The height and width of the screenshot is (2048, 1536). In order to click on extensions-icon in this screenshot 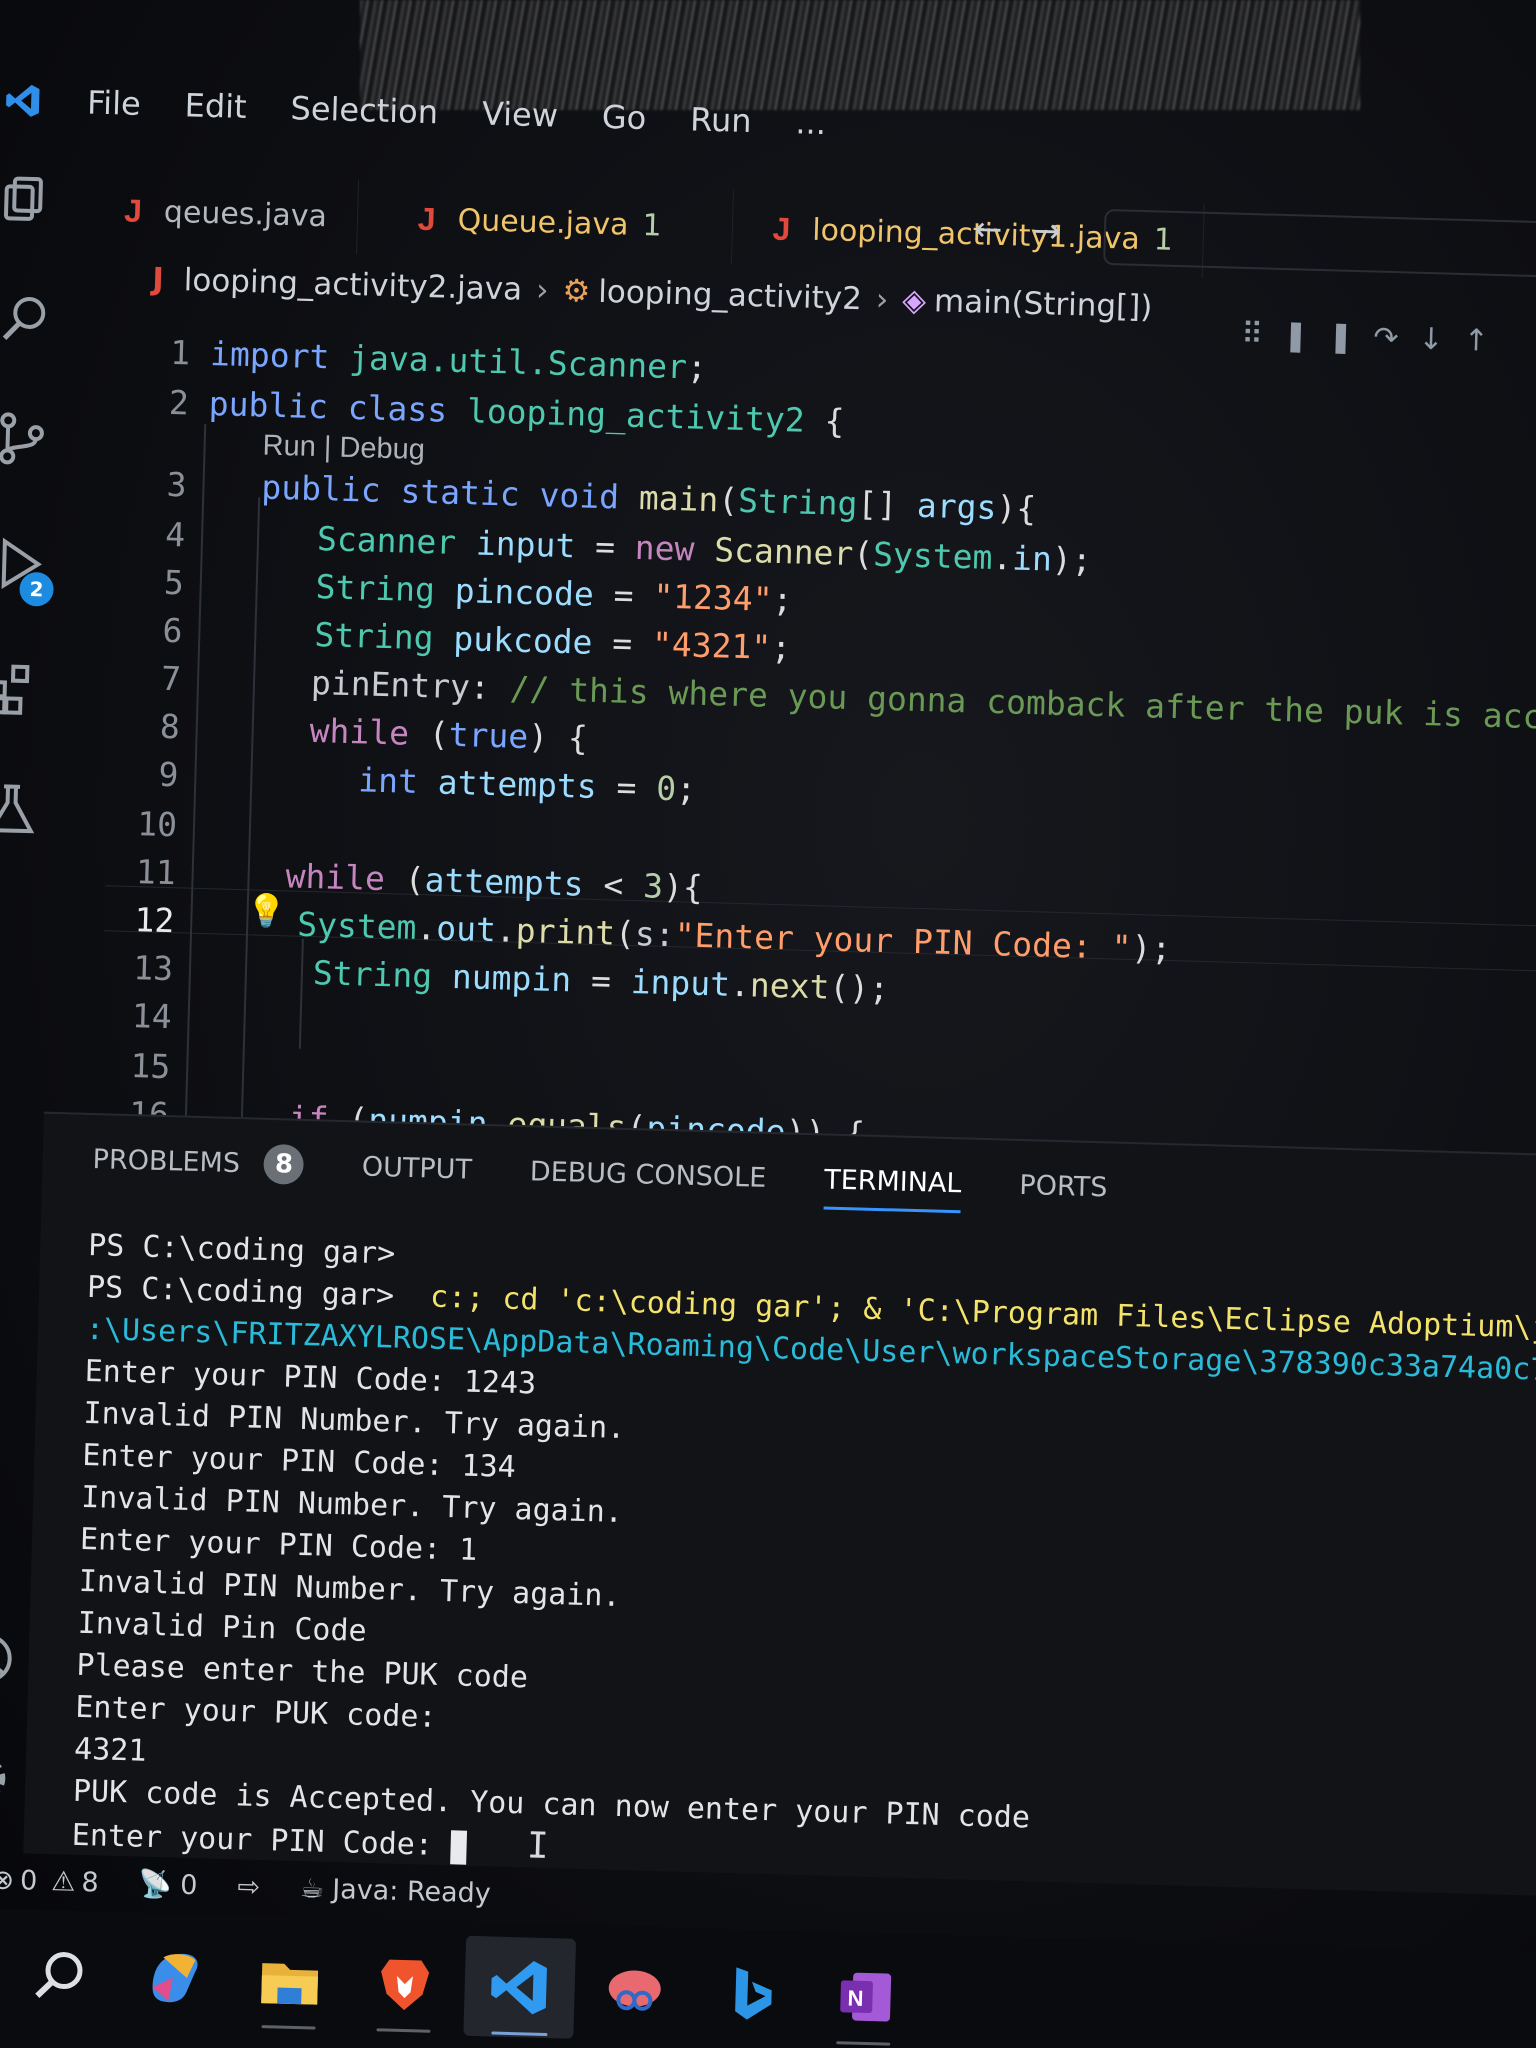, I will do `click(22, 689)`.